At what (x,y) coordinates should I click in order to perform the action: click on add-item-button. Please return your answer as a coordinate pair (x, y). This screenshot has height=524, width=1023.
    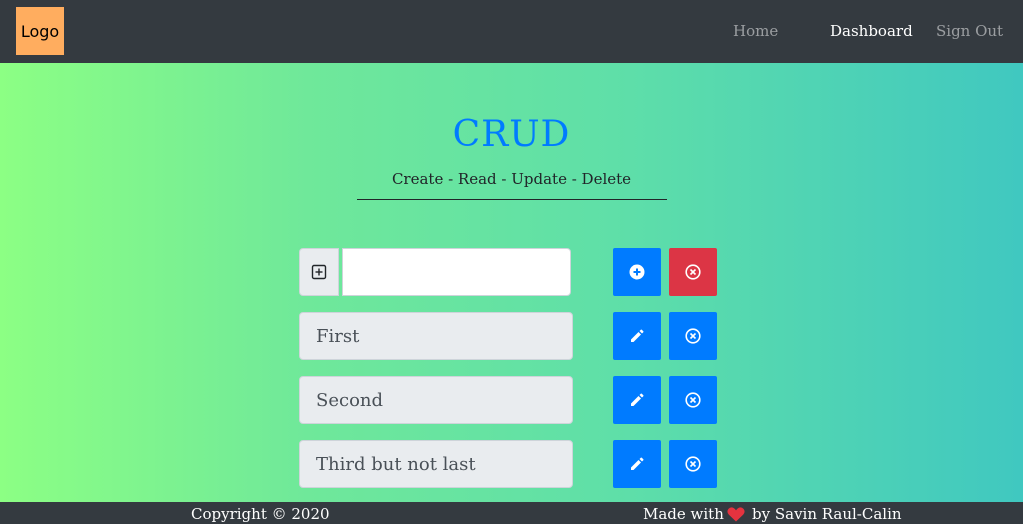
    Looking at the image, I should click on (637, 272).